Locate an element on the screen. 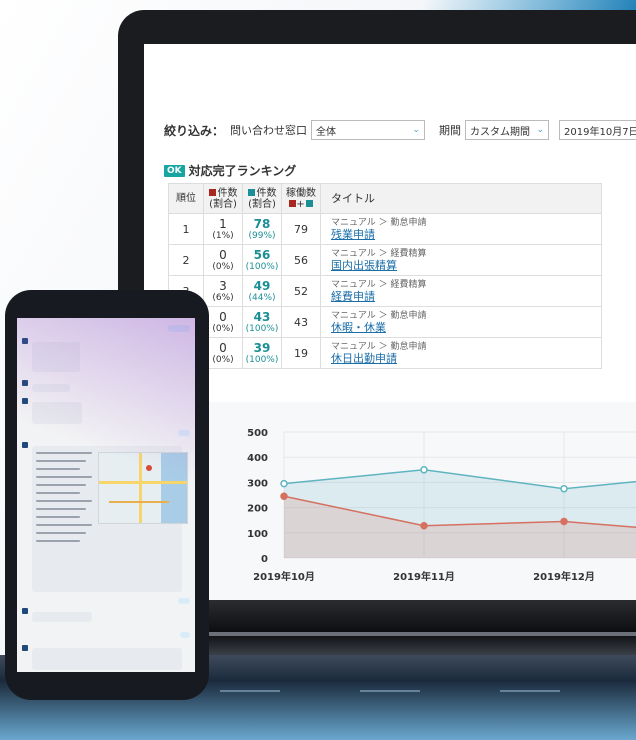 The image size is (636, 740). work-cell: 19 is located at coordinates (301, 353).